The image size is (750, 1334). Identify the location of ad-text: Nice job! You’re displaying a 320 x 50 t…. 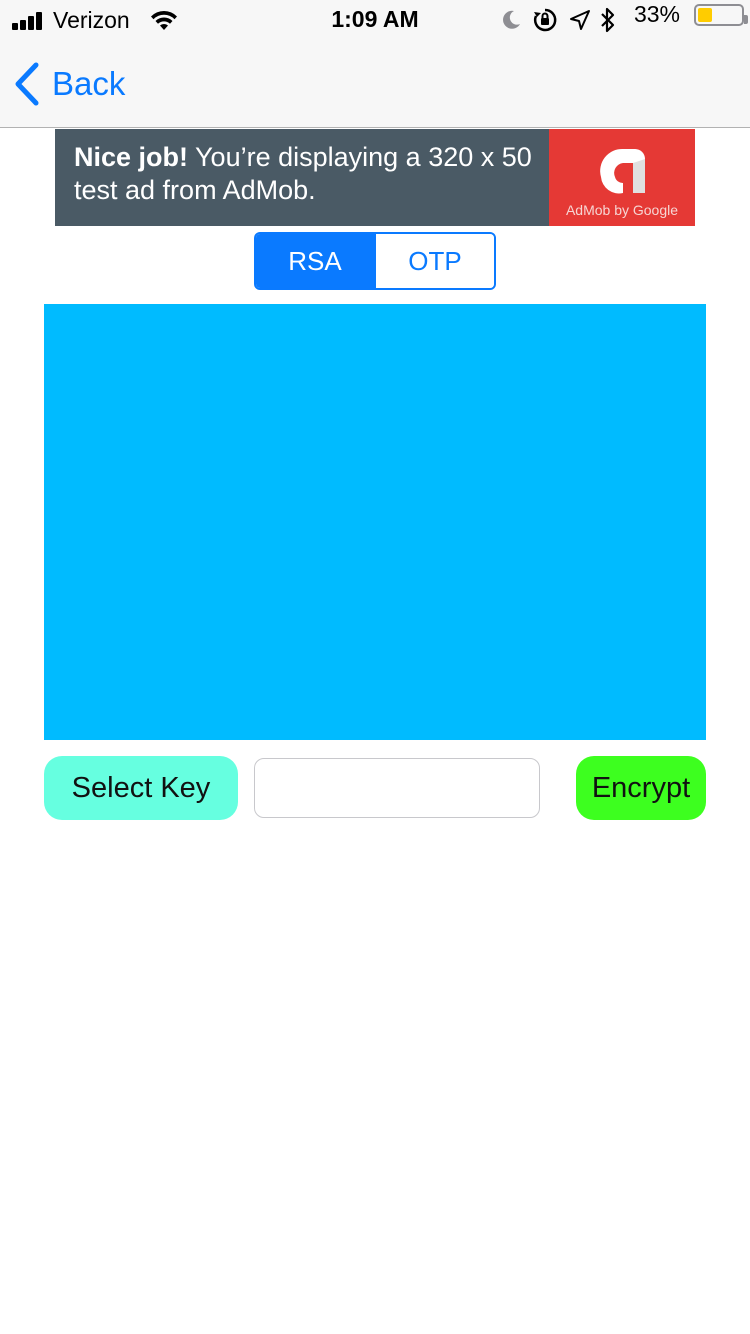
(309, 174).